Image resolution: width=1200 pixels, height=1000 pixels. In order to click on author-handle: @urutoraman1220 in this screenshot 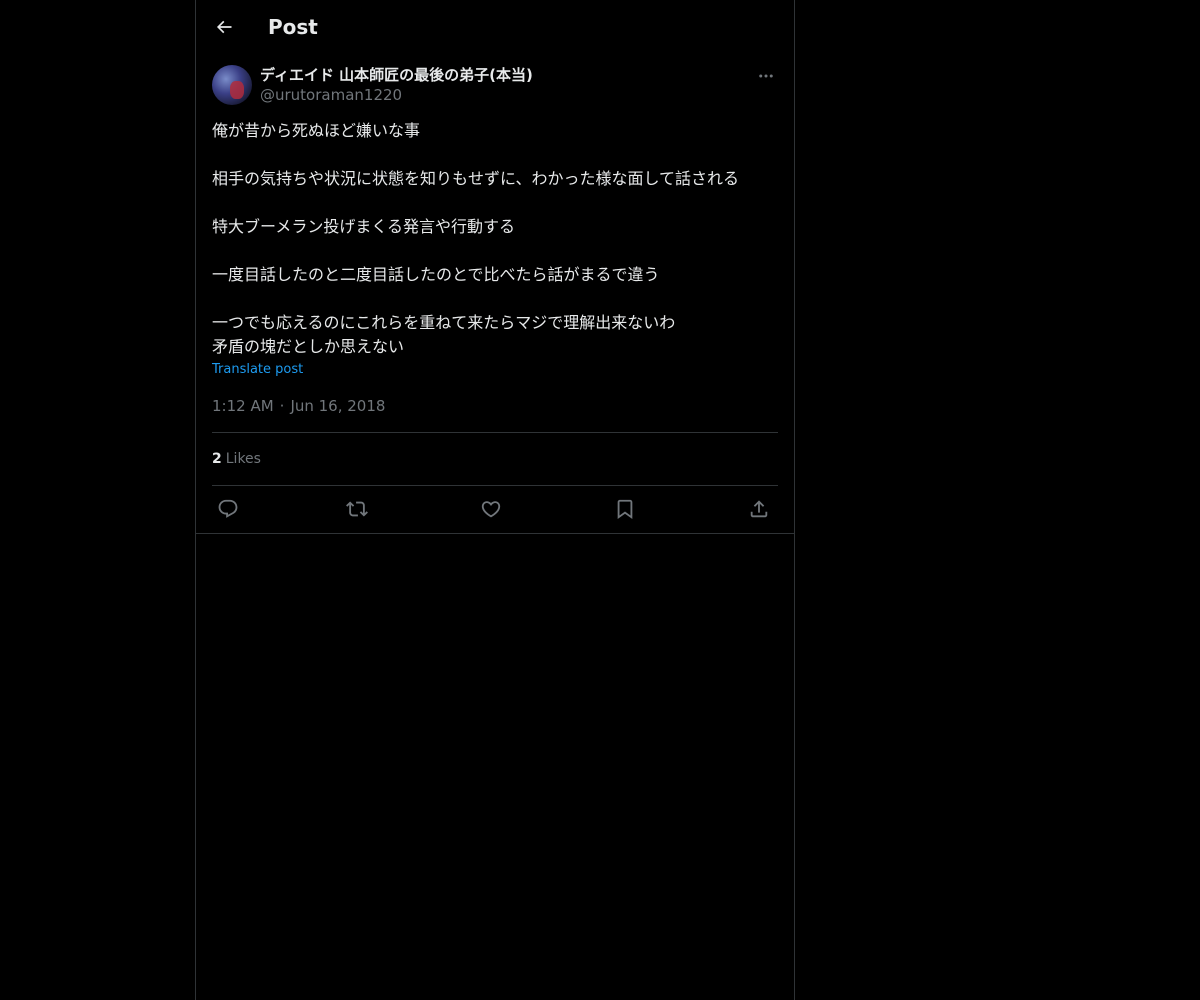, I will do `click(331, 95)`.